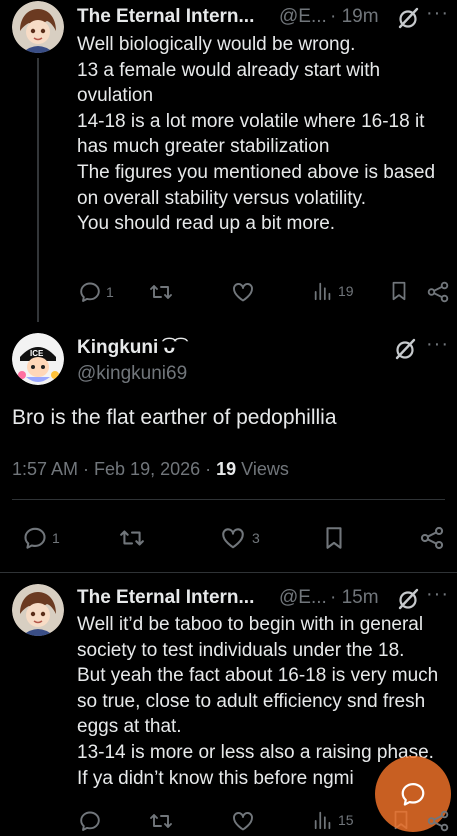 This screenshot has width=457, height=836. What do you see at coordinates (37, 353) in the screenshot?
I see `avatar-badge: ICE` at bounding box center [37, 353].